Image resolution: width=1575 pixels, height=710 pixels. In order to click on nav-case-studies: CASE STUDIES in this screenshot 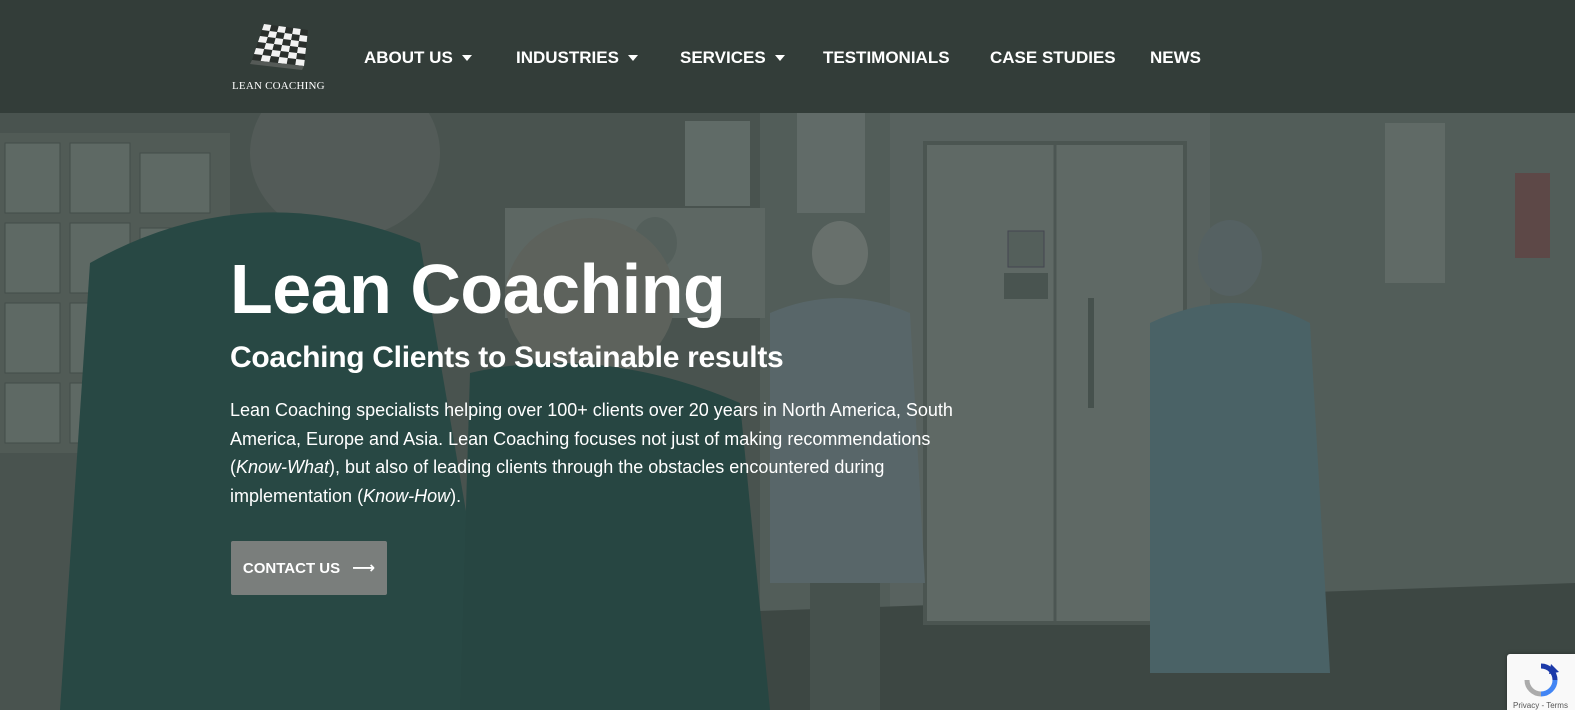, I will do `click(1053, 58)`.